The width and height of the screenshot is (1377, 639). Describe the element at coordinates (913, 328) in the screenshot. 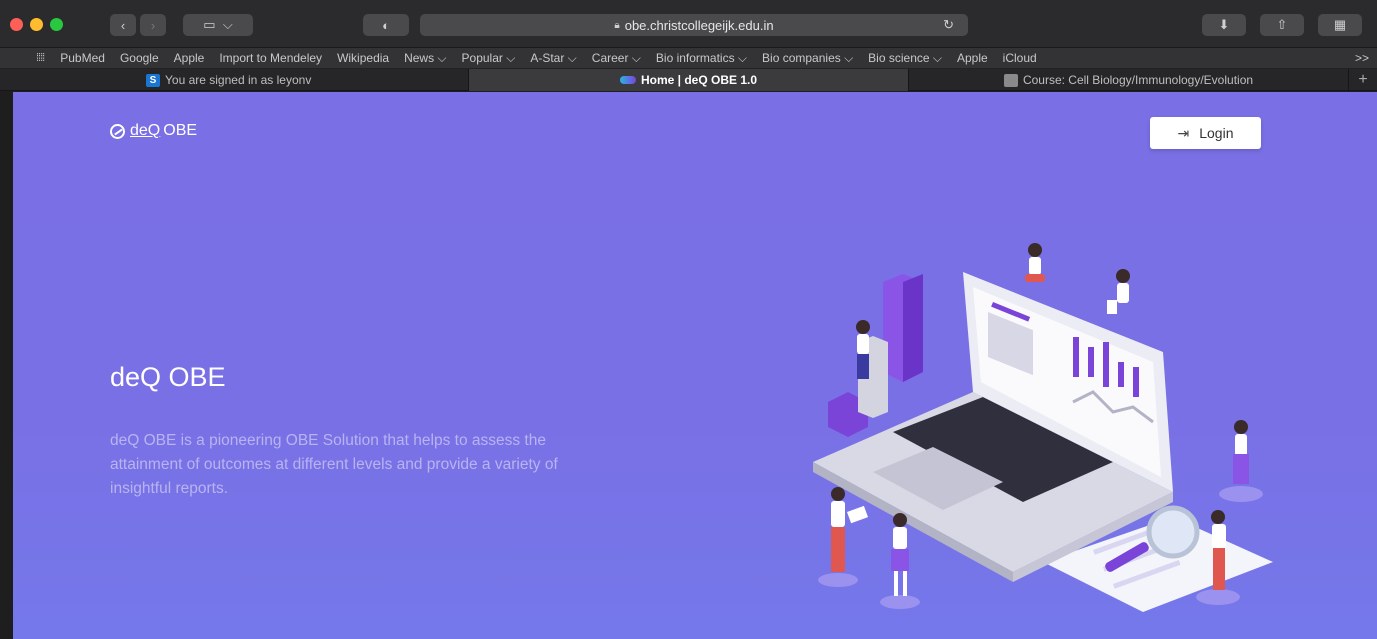

I see `pillar-side` at that location.